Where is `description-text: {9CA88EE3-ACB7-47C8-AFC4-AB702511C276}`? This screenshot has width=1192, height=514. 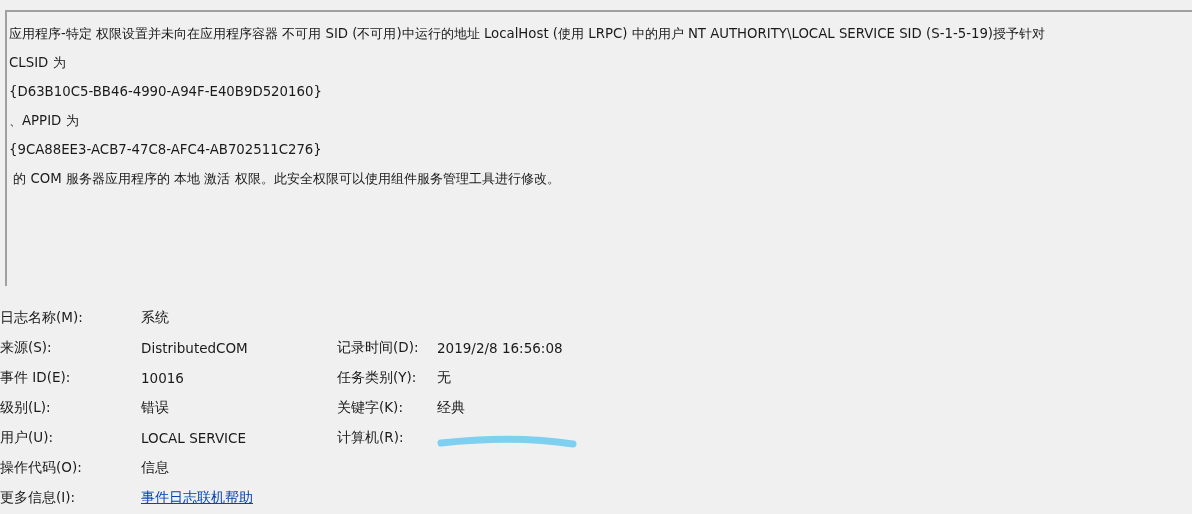 description-text: {9CA88EE3-ACB7-47C8-AFC4-AB702511C276} is located at coordinates (166, 150).